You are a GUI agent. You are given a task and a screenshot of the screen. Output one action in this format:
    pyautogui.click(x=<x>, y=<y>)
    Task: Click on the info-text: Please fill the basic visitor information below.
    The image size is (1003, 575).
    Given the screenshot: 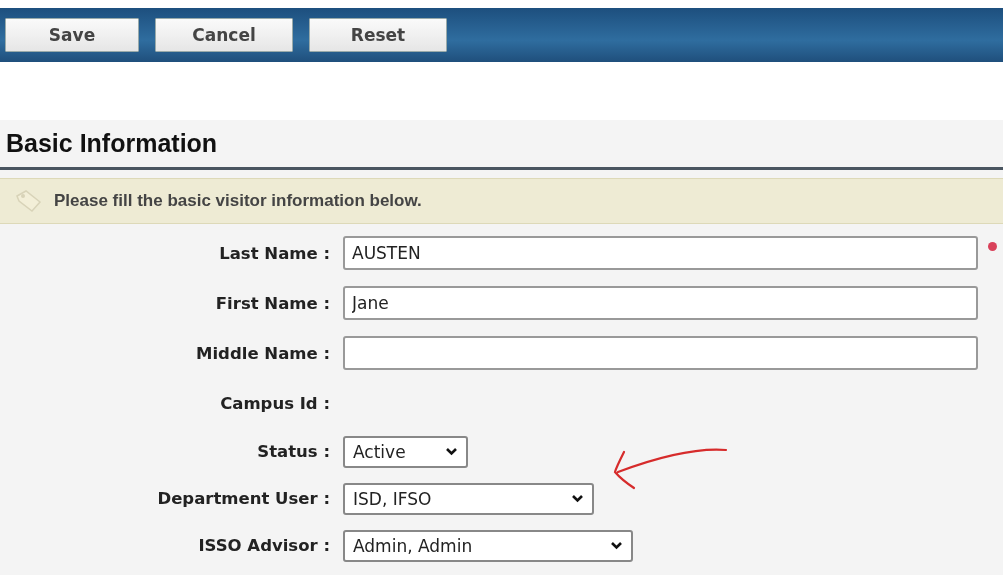 What is the action you would take?
    pyautogui.click(x=238, y=201)
    